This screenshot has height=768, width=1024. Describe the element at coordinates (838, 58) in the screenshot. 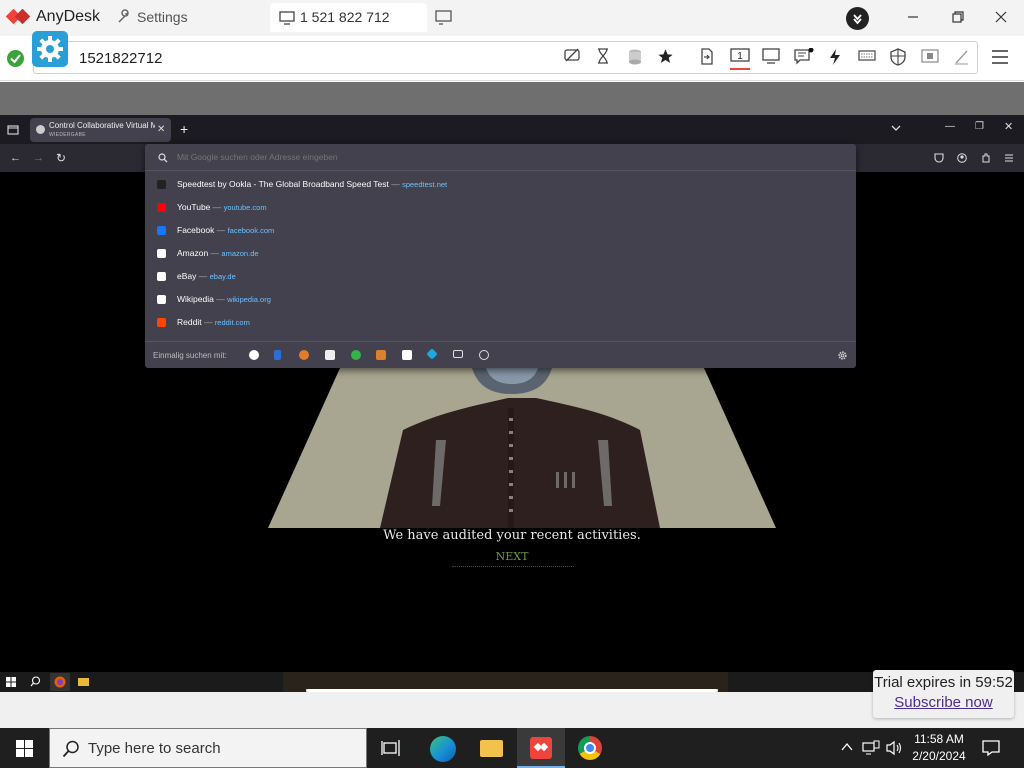

I see `lightning-icon` at that location.